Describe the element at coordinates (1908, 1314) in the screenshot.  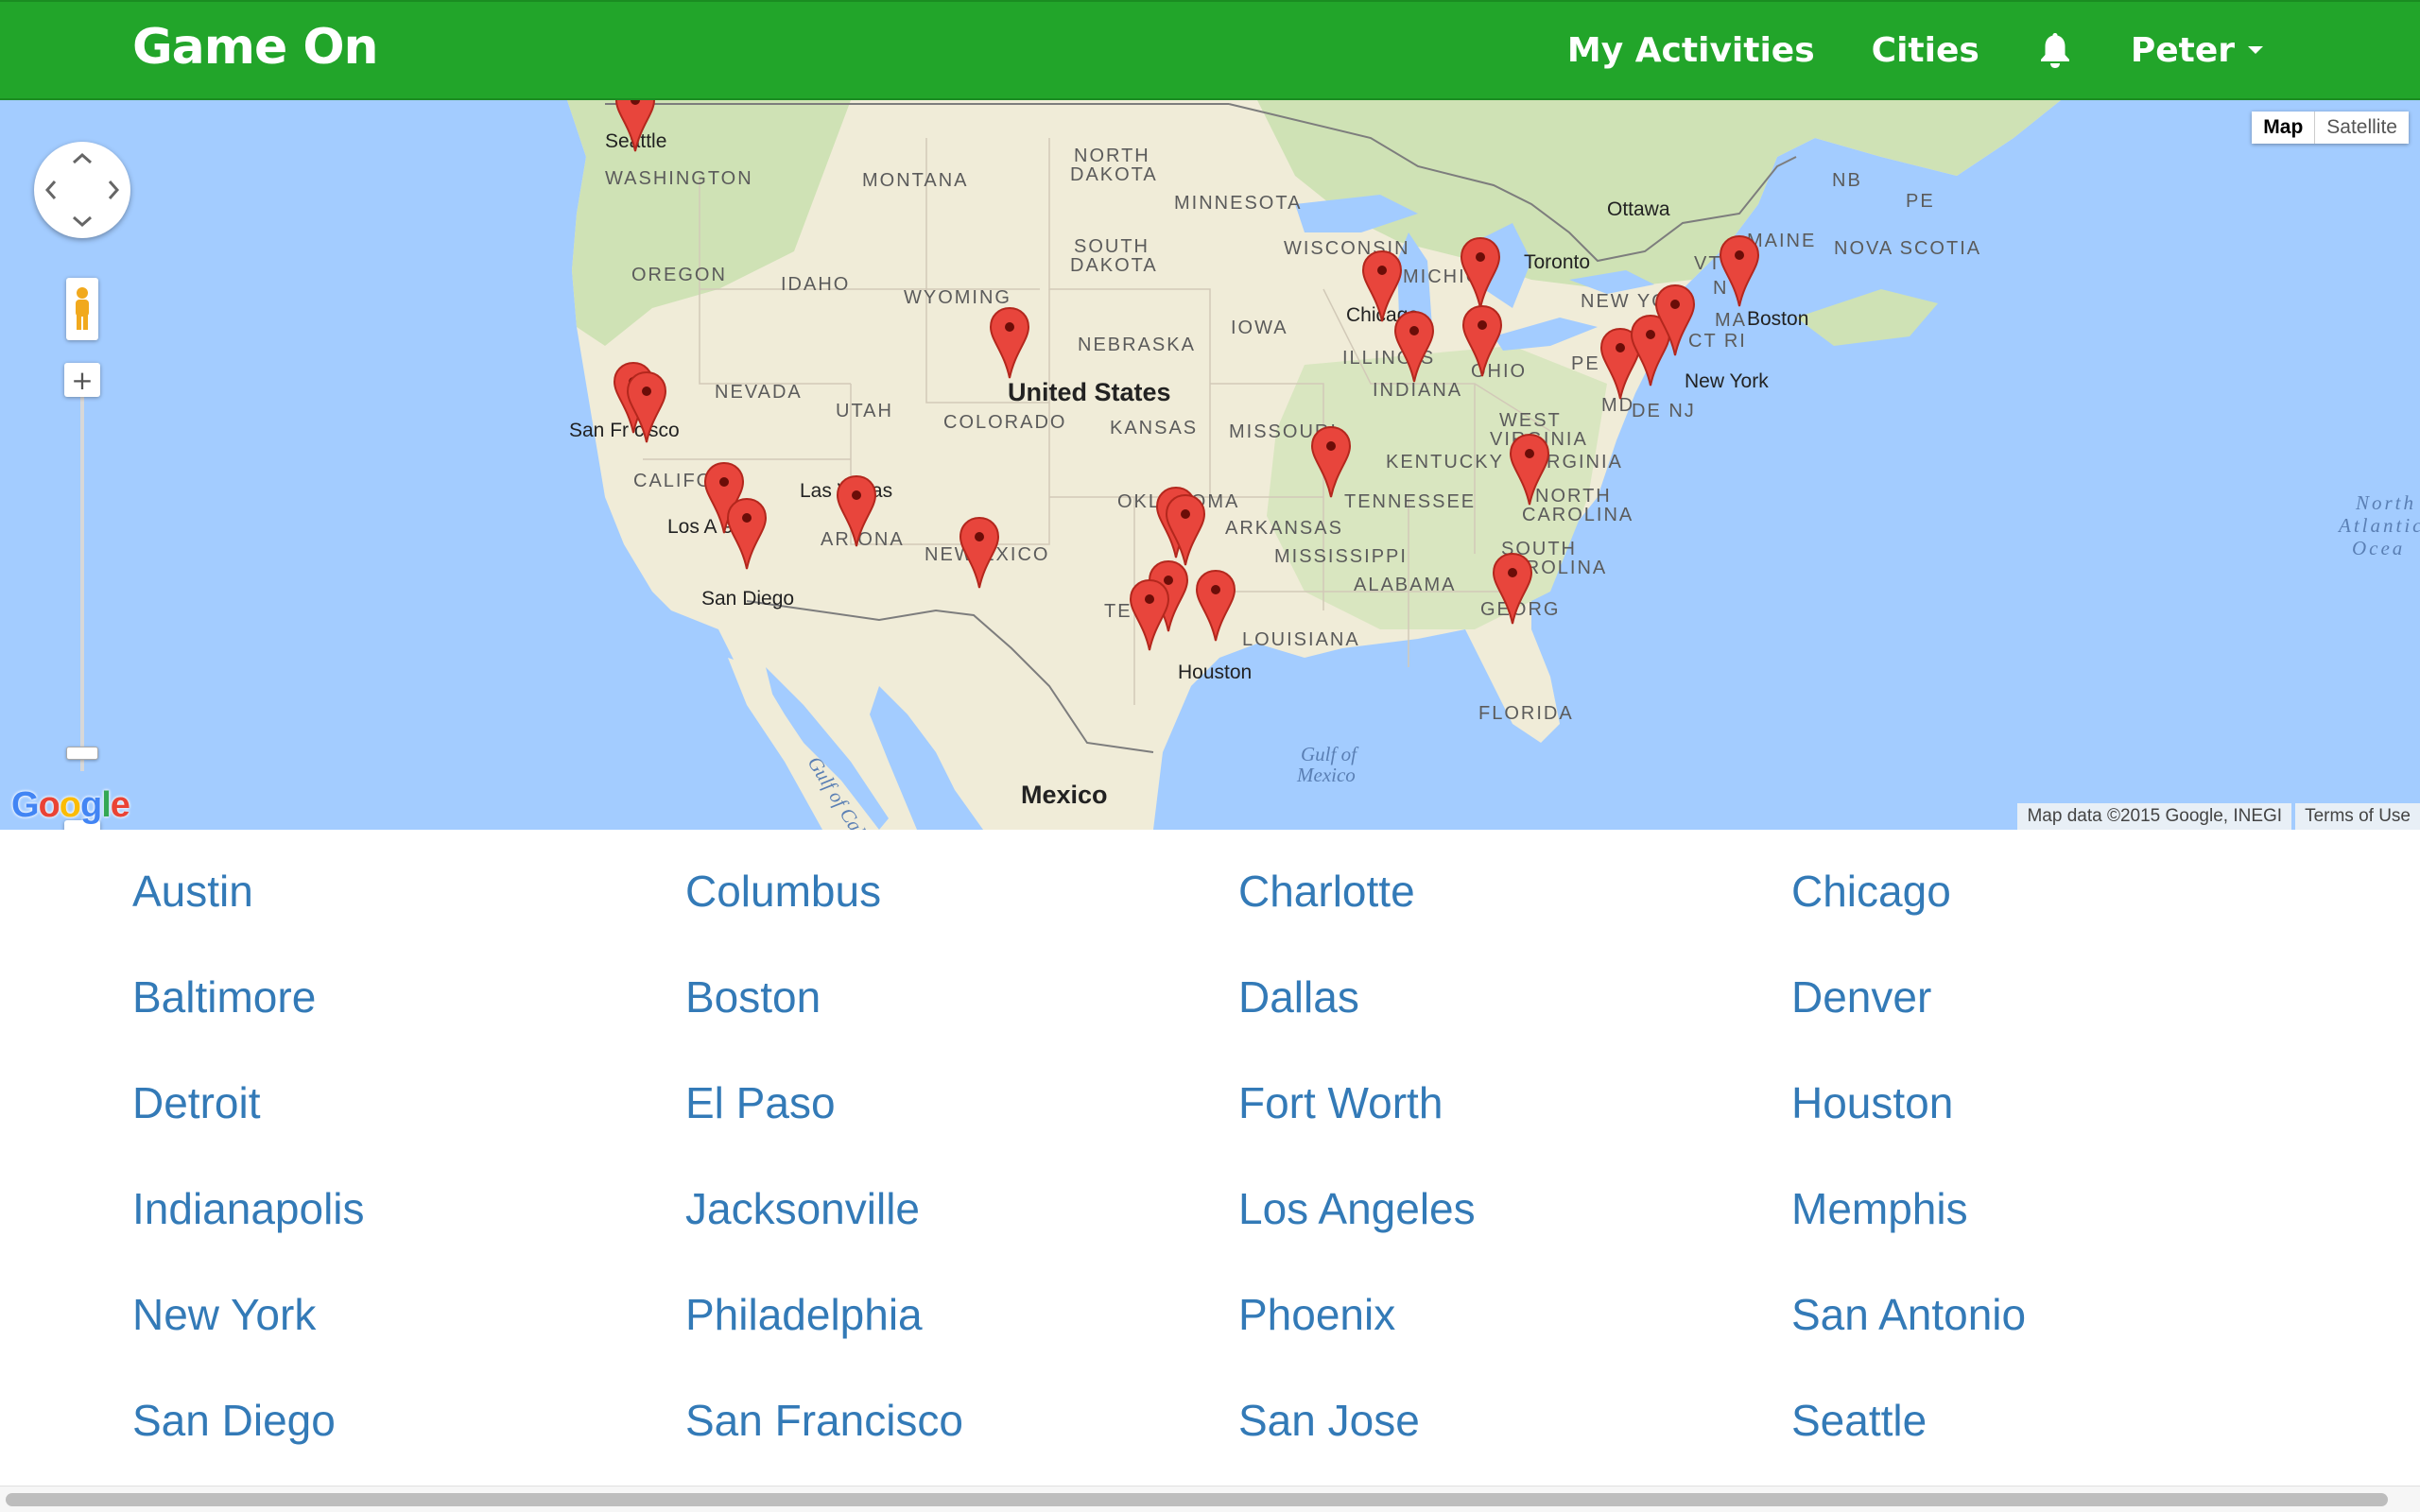
I see `city-link: San Antonio` at that location.